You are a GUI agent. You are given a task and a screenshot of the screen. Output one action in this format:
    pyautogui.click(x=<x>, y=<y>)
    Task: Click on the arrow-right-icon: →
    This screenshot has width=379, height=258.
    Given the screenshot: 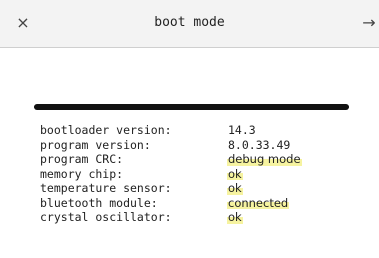 What is the action you would take?
    pyautogui.click(x=369, y=23)
    